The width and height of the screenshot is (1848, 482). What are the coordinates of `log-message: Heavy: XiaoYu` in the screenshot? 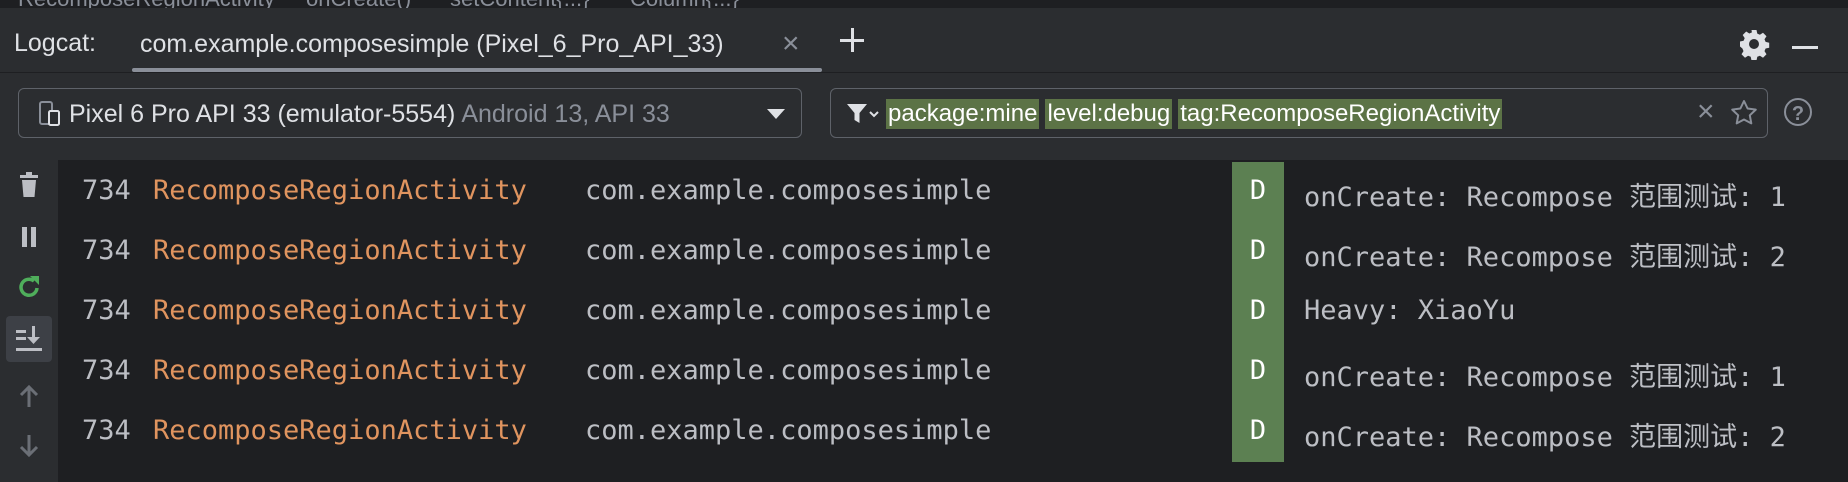 It's located at (1410, 310).